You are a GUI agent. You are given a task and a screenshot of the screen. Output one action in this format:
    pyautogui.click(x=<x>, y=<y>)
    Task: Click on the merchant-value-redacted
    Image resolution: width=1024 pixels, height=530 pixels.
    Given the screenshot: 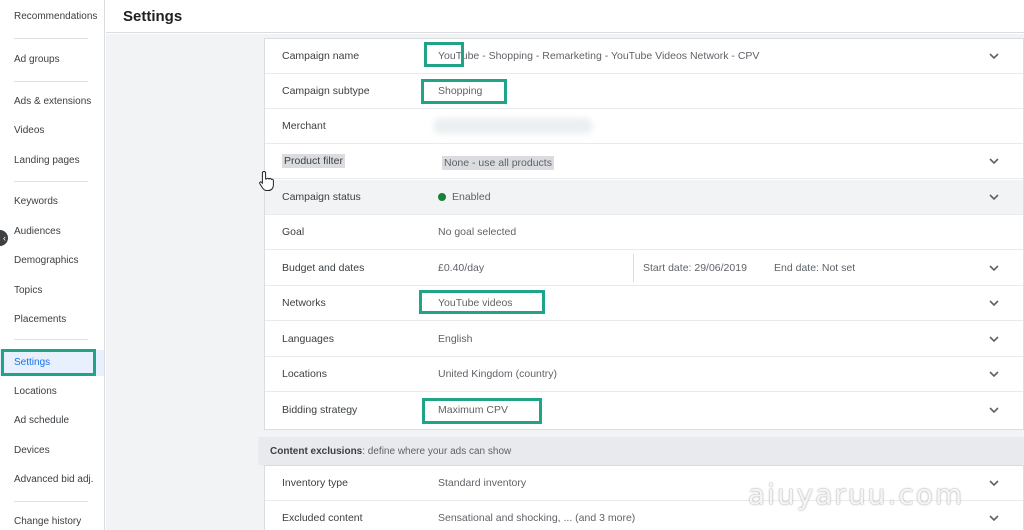 What is the action you would take?
    pyautogui.click(x=513, y=126)
    